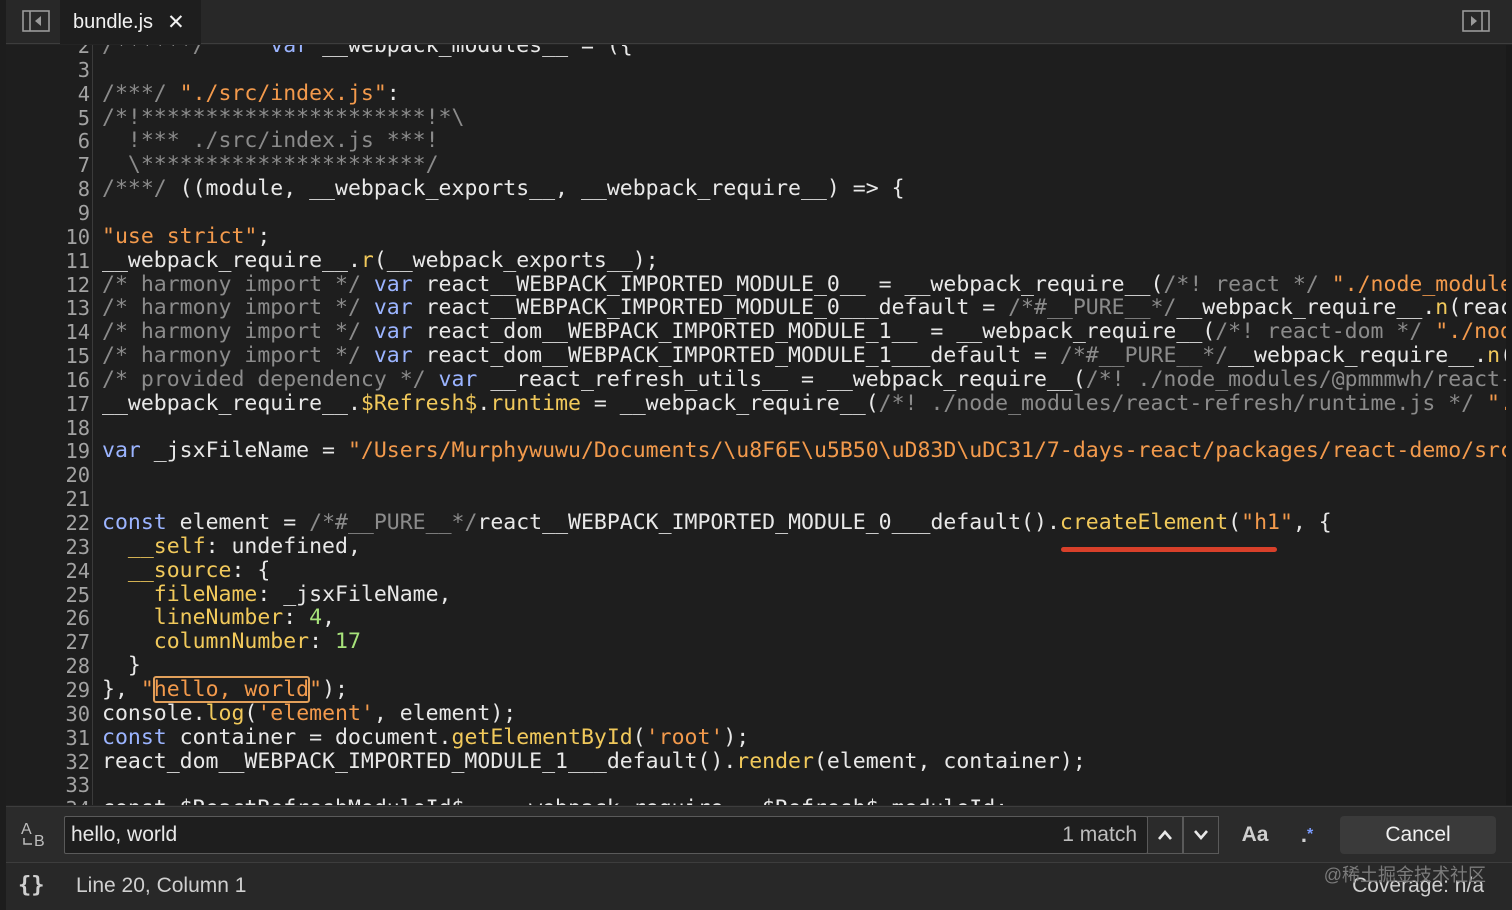  Describe the element at coordinates (51, 308) in the screenshot. I see `line-number: 13` at that location.